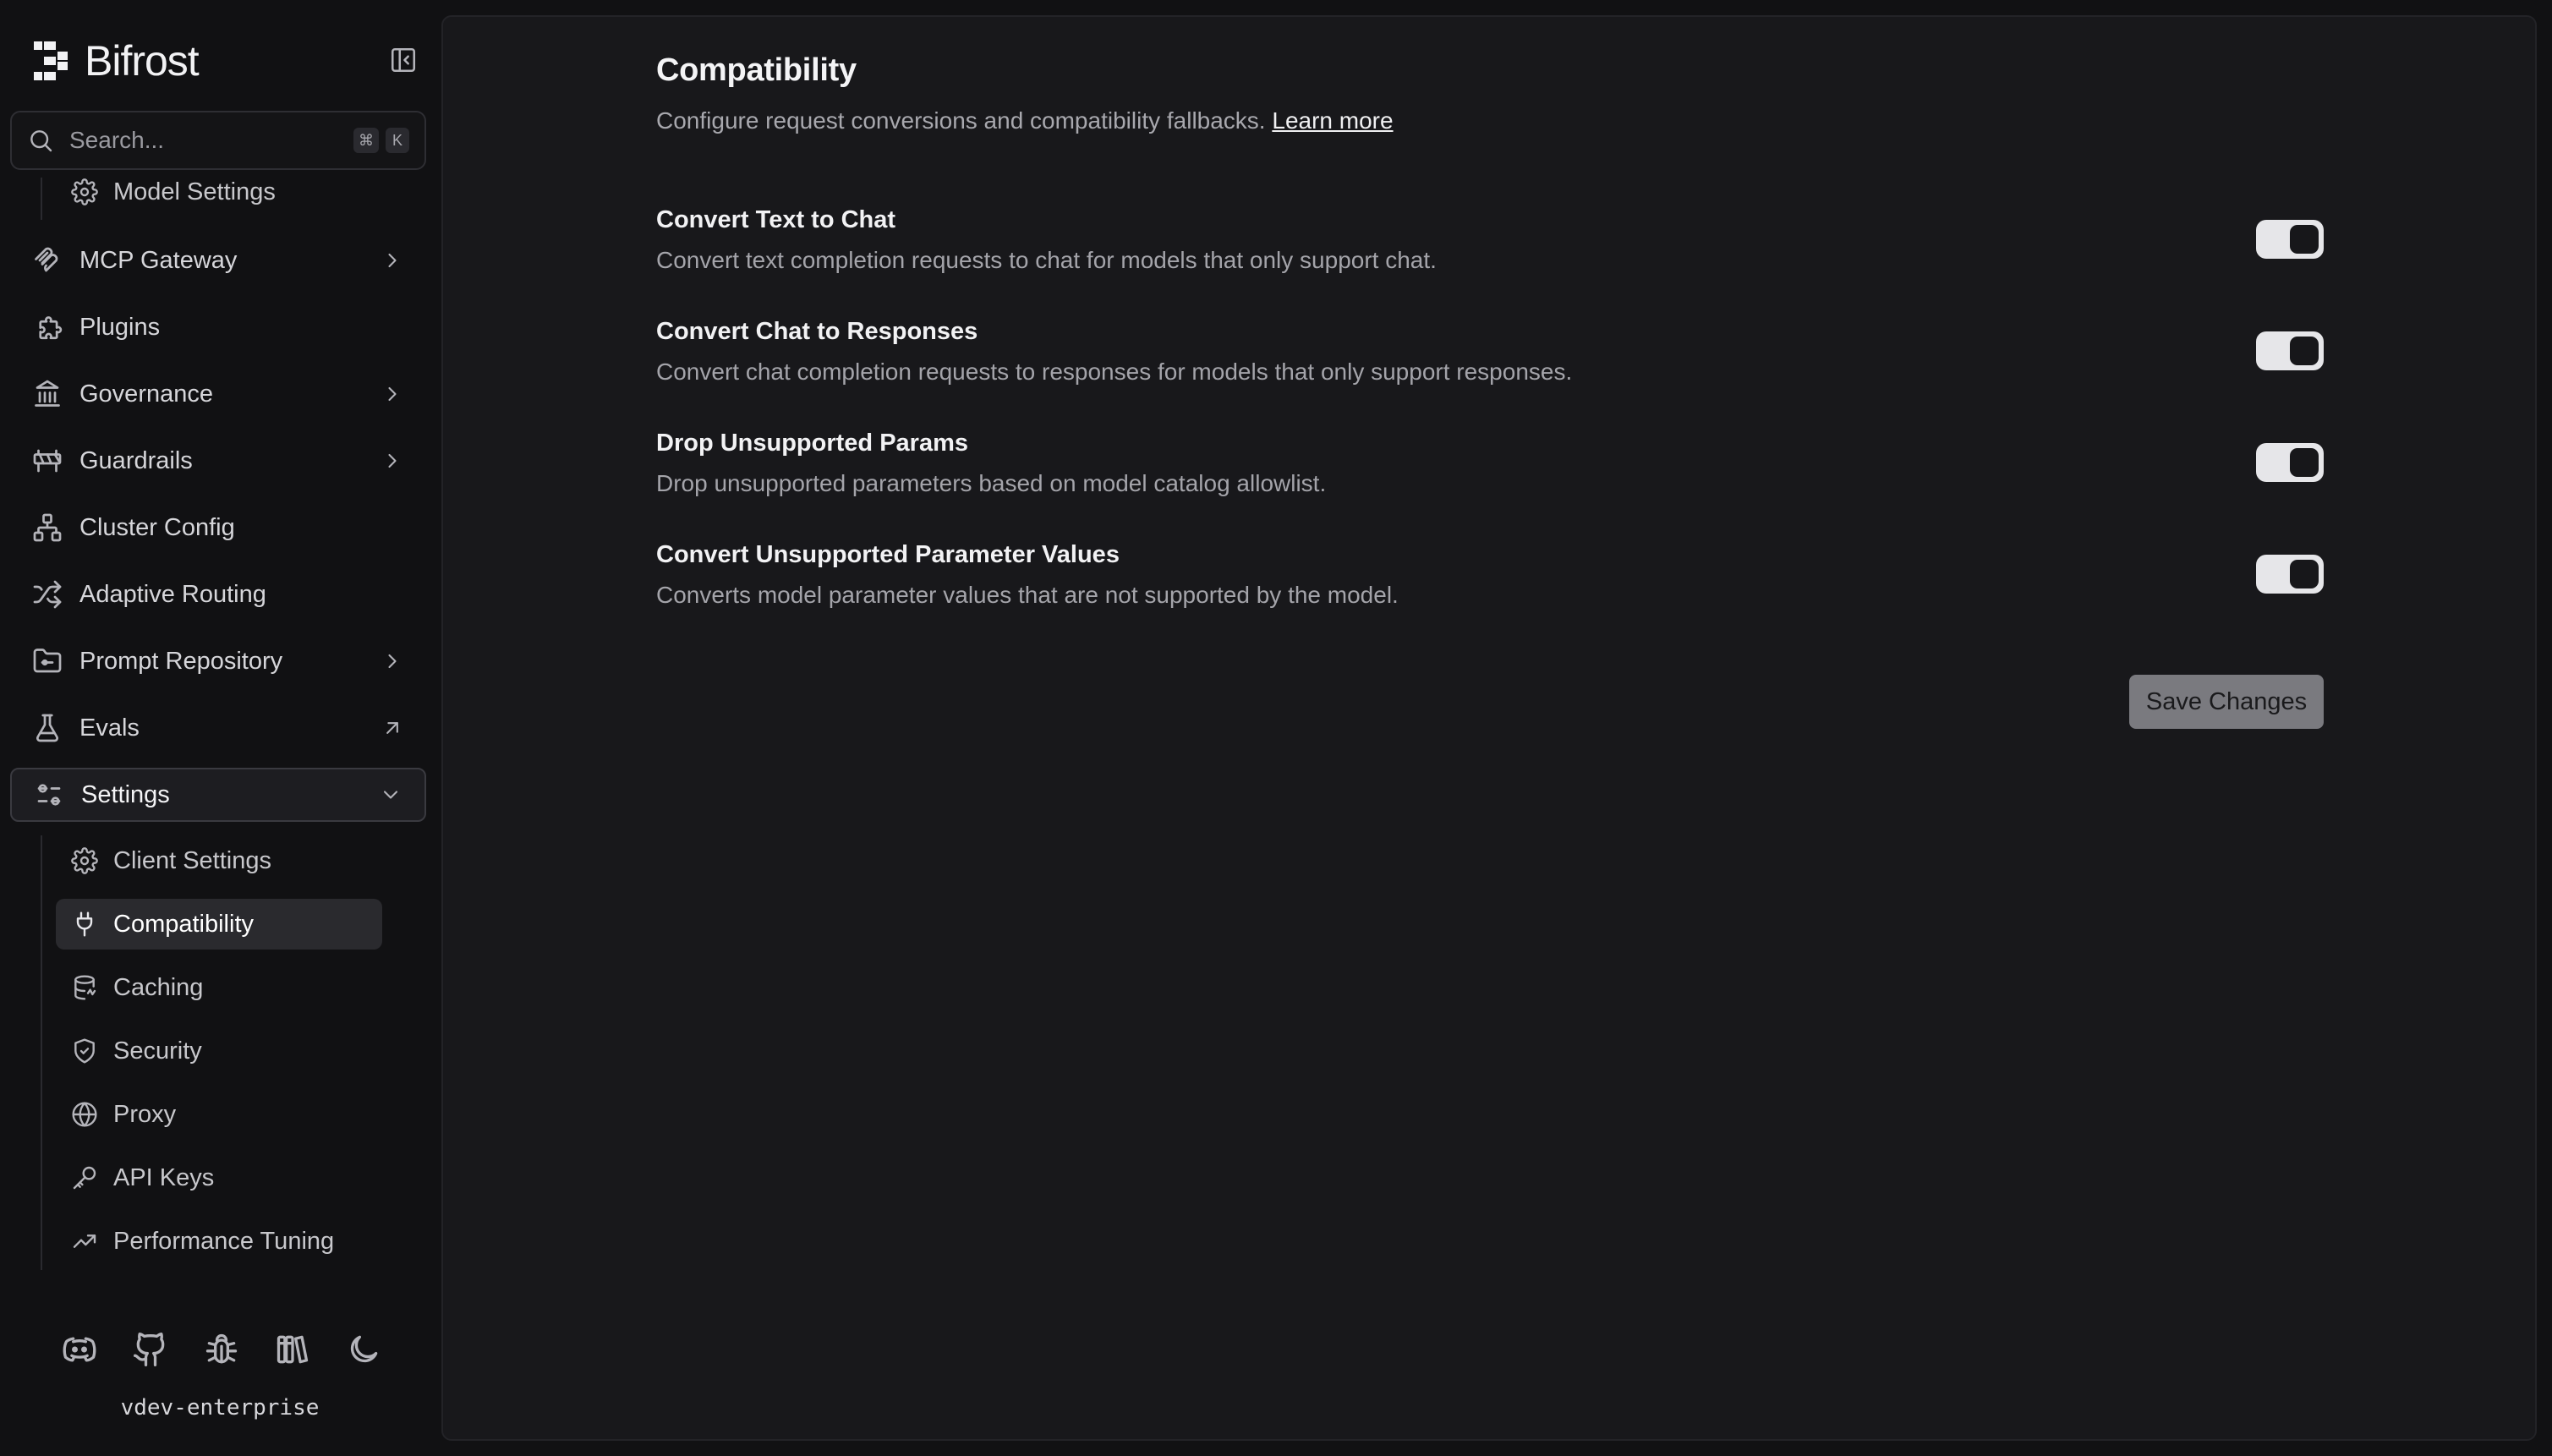  I want to click on sliders-icon, so click(49, 795).